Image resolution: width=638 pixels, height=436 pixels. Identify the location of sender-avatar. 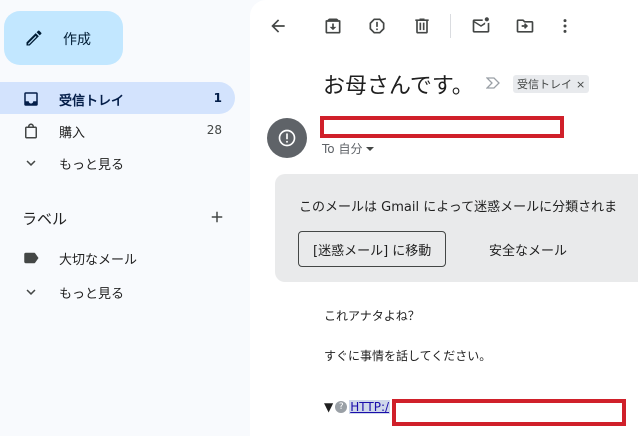
(287, 138).